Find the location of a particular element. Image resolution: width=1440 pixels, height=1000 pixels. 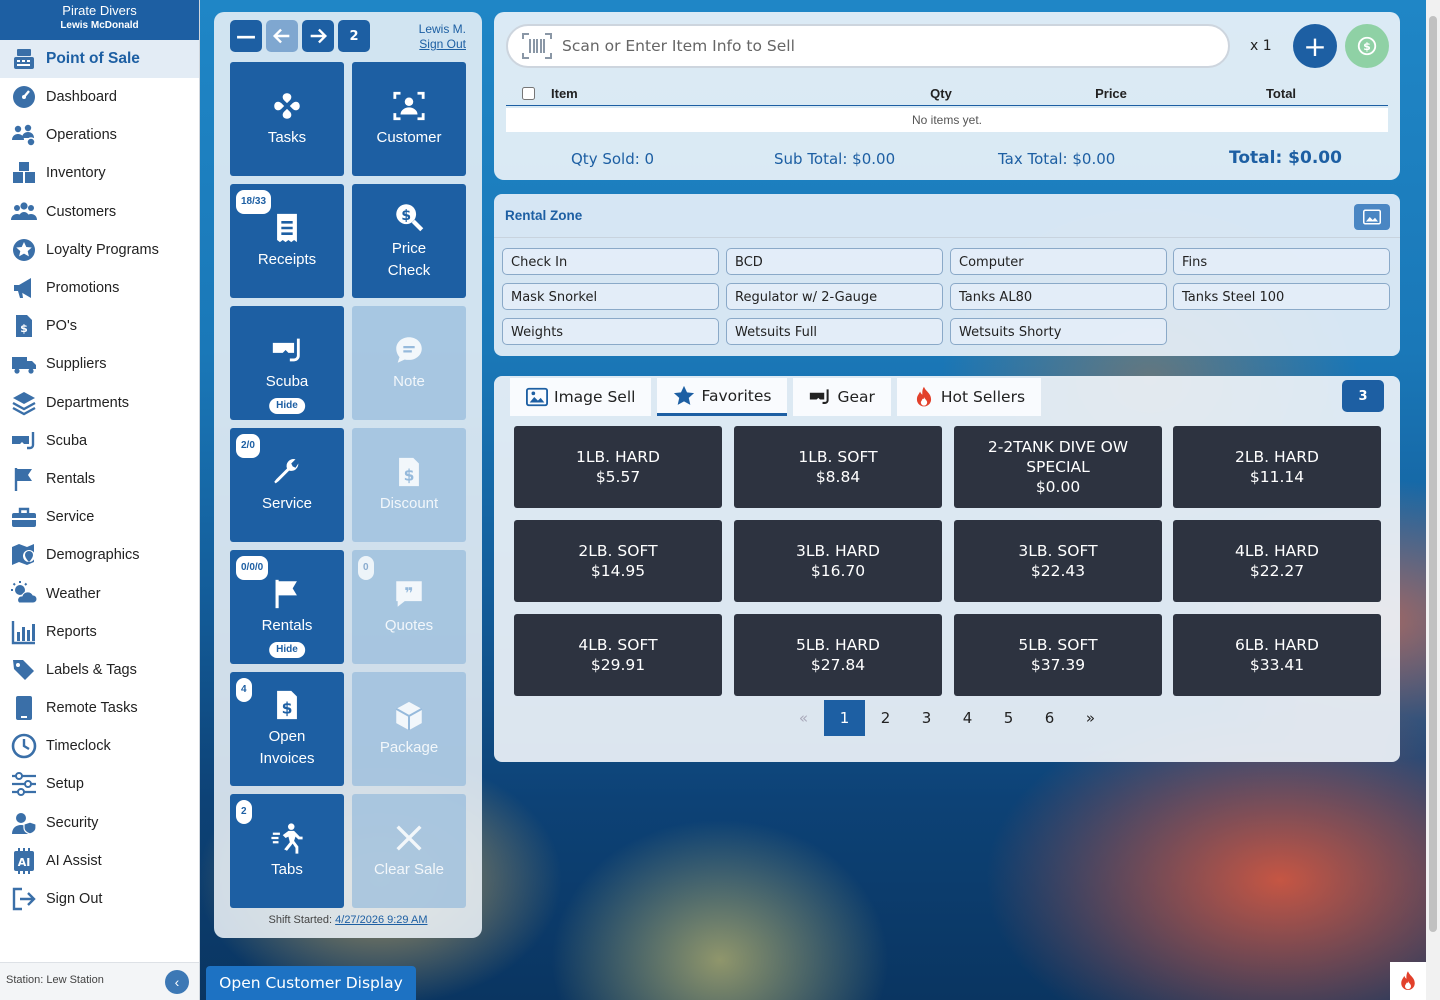

rentals-tile: 0/0/0 Rentals Hide is located at coordinates (287, 607).